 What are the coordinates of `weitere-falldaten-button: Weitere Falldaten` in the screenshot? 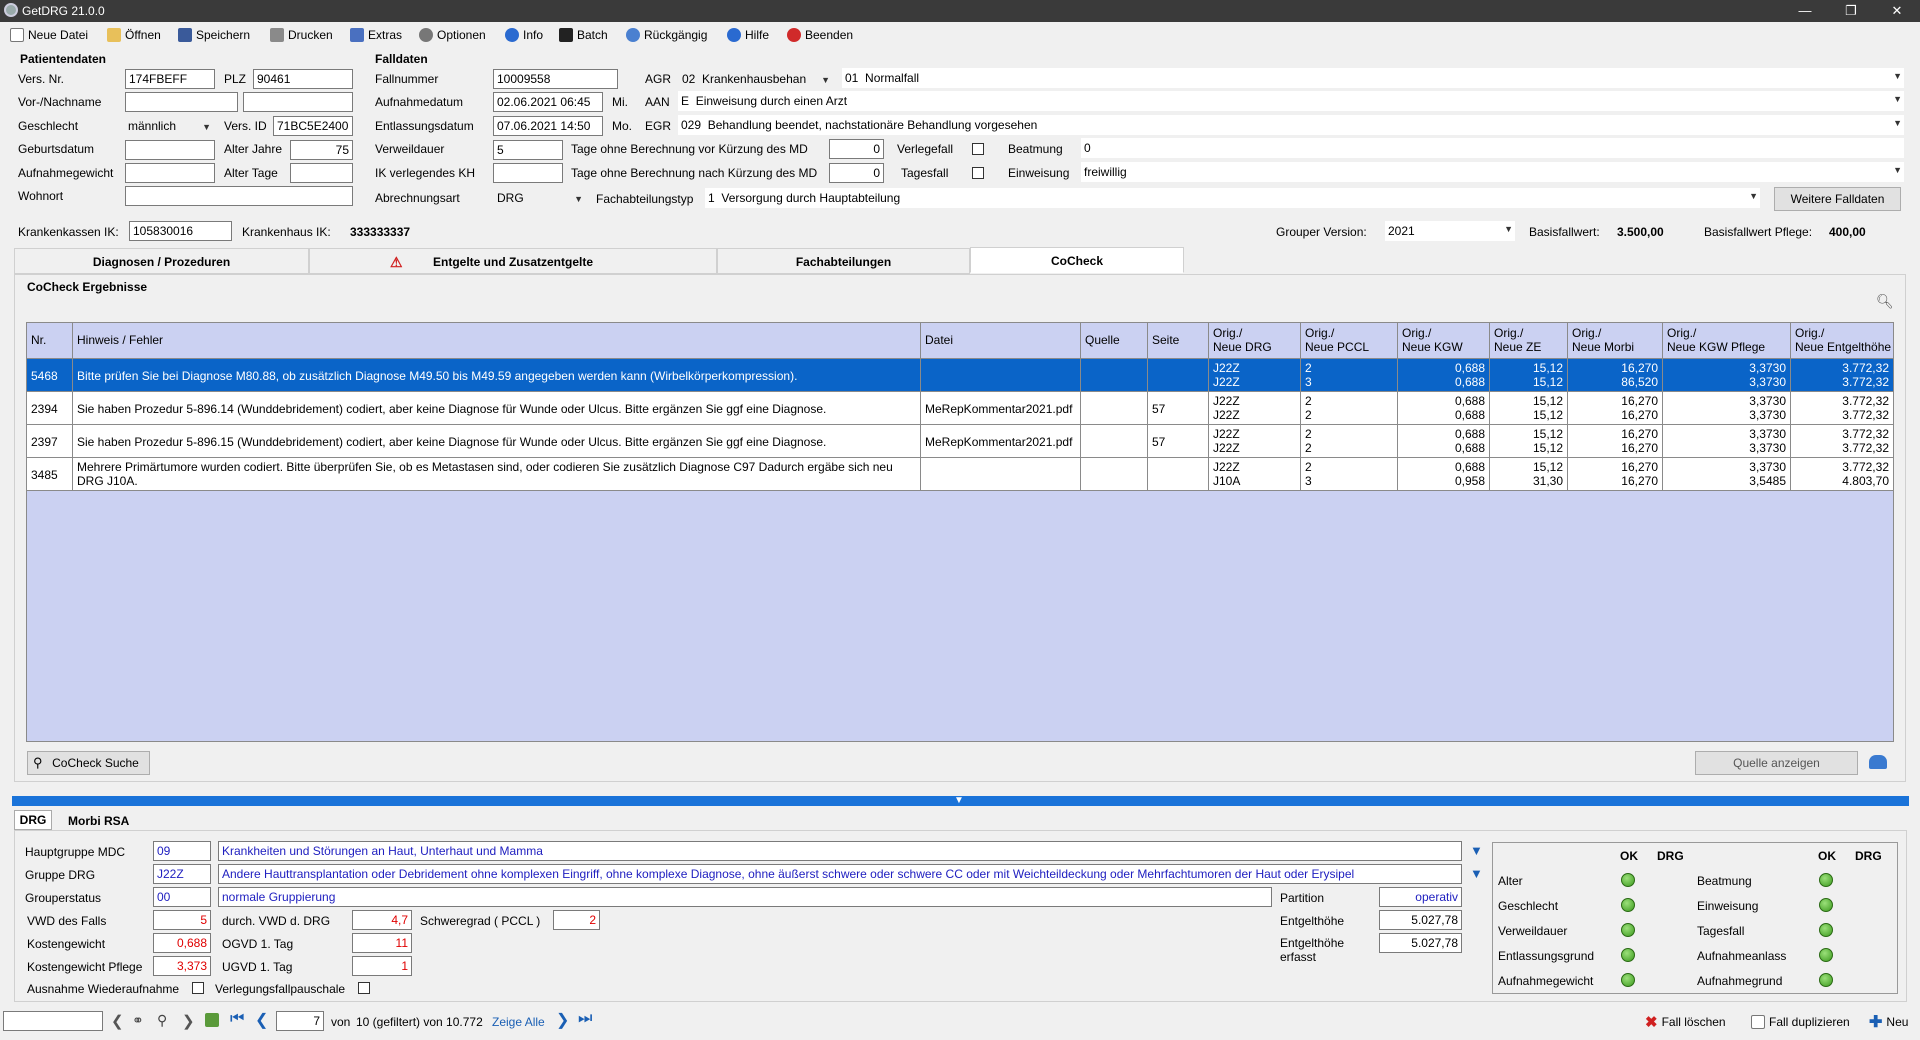 It's located at (1837, 199).